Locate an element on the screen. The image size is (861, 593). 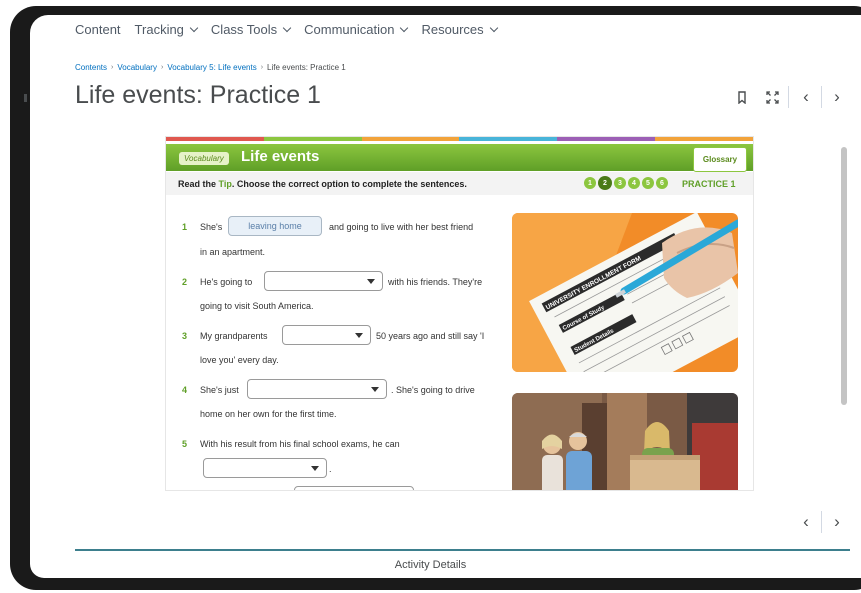
practice-label: PRACTICE 1 is located at coordinates (709, 184).